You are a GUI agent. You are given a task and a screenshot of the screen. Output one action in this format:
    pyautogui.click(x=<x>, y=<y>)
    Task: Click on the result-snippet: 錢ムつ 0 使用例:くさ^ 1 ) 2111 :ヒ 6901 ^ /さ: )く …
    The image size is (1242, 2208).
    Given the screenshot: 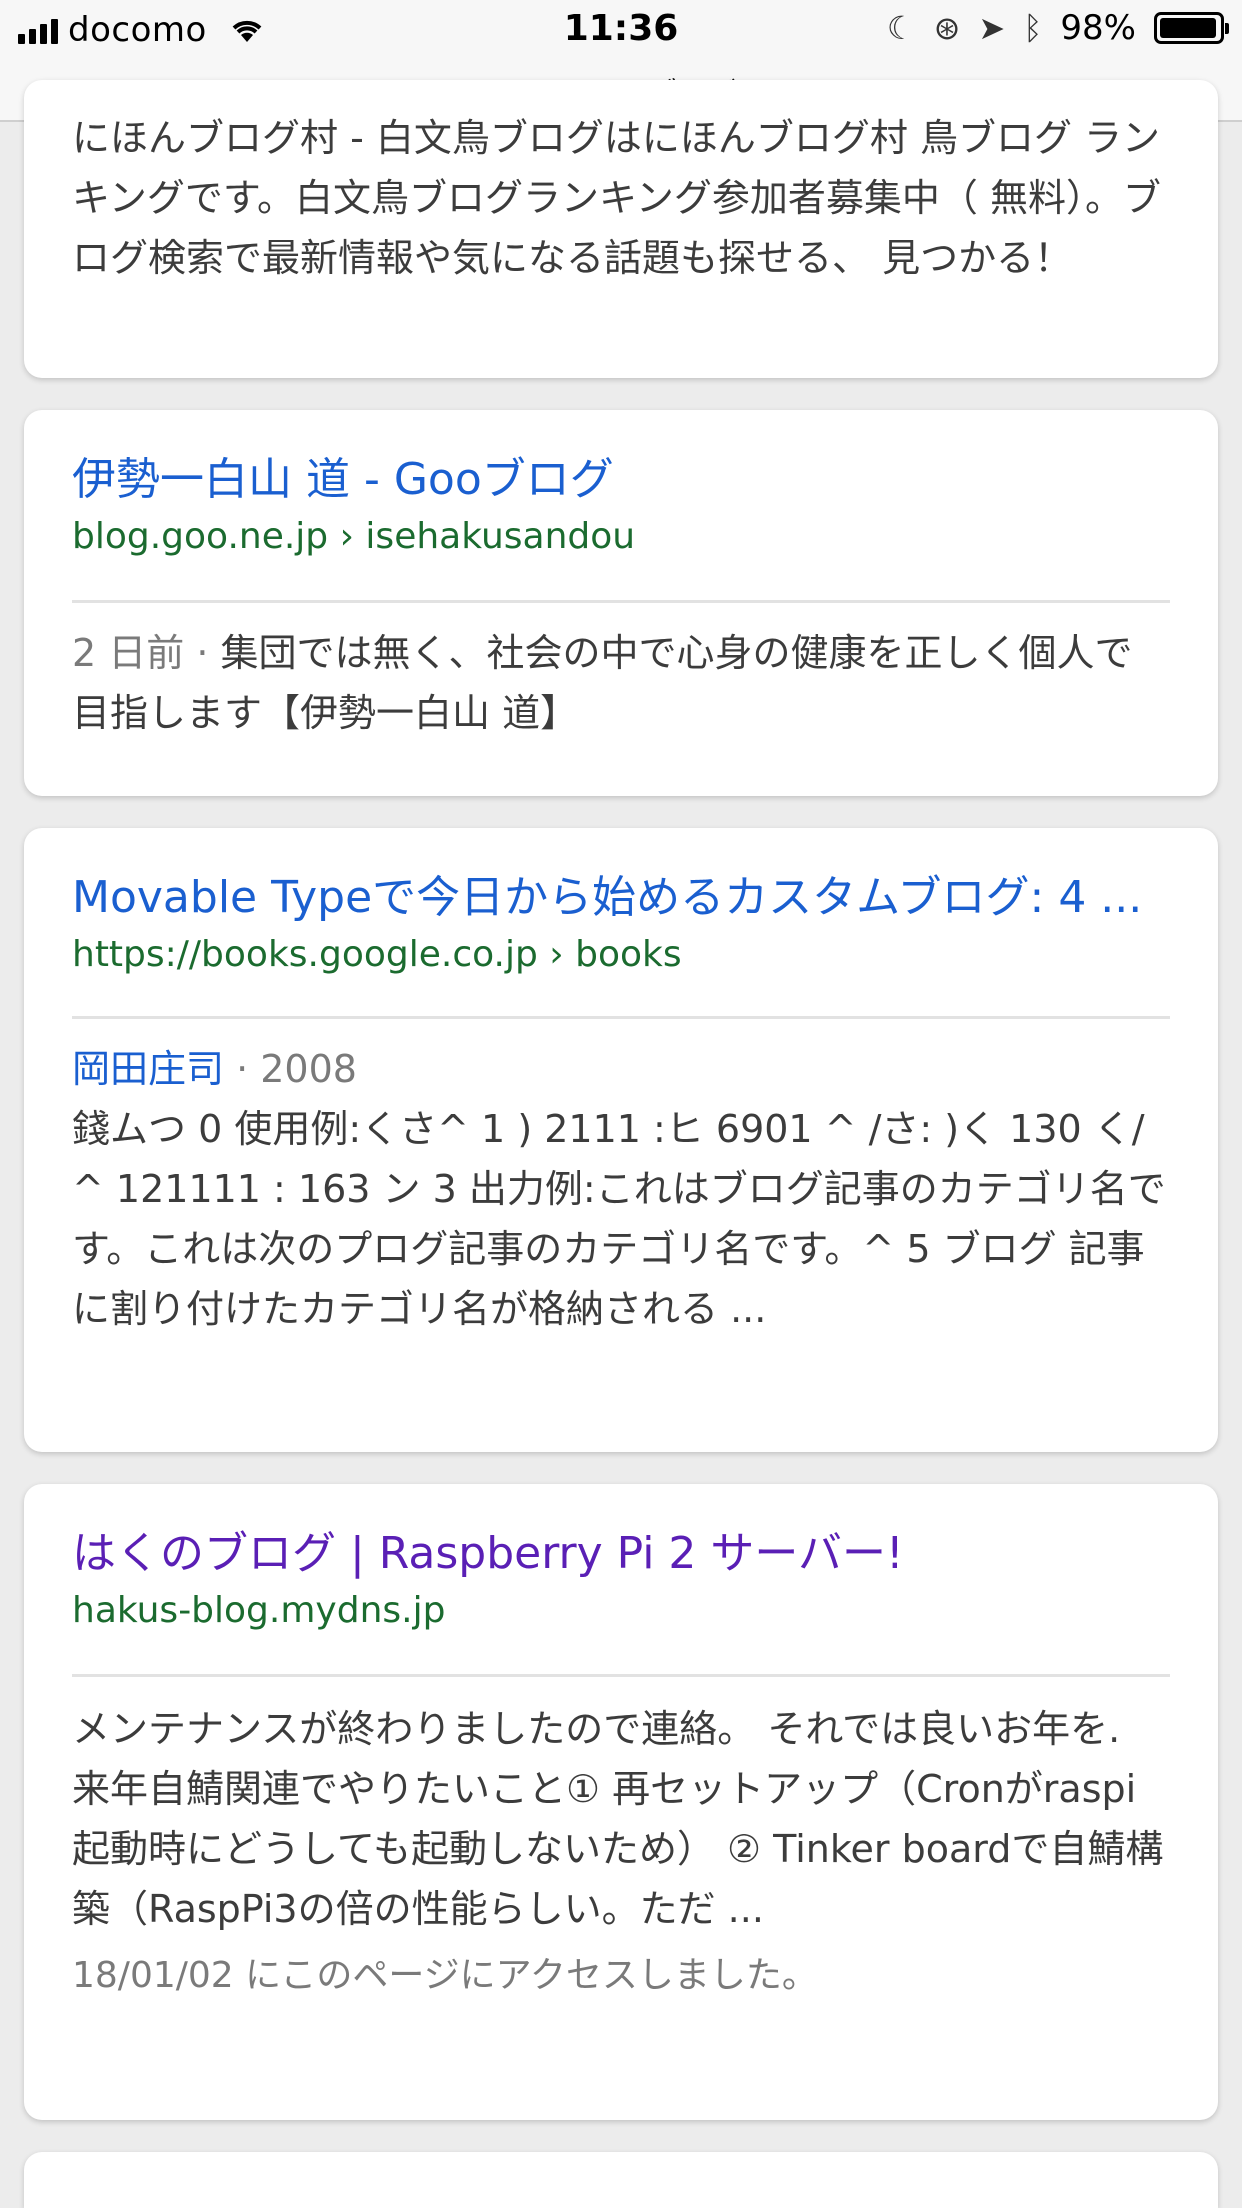 What is the action you would take?
    pyautogui.click(x=619, y=1219)
    